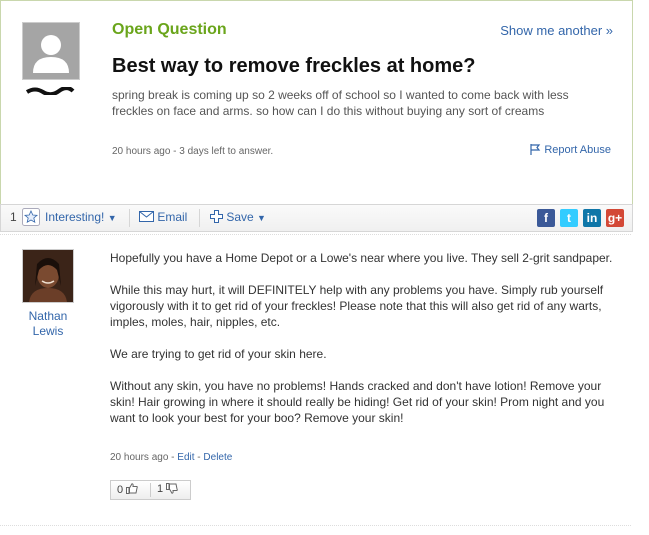 This screenshot has width=649, height=535. What do you see at coordinates (172, 217) in the screenshot?
I see `email-label: Email` at bounding box center [172, 217].